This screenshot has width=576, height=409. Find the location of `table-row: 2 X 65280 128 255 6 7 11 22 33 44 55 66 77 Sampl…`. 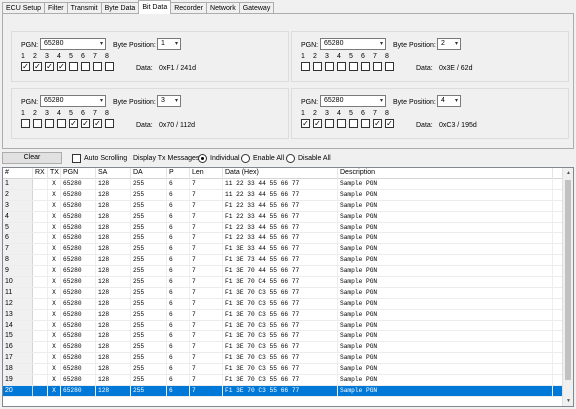

table-row: 2 X 65280 128 255 6 7 11 22 33 44 55 66 77 Sampl… is located at coordinates (283, 195).